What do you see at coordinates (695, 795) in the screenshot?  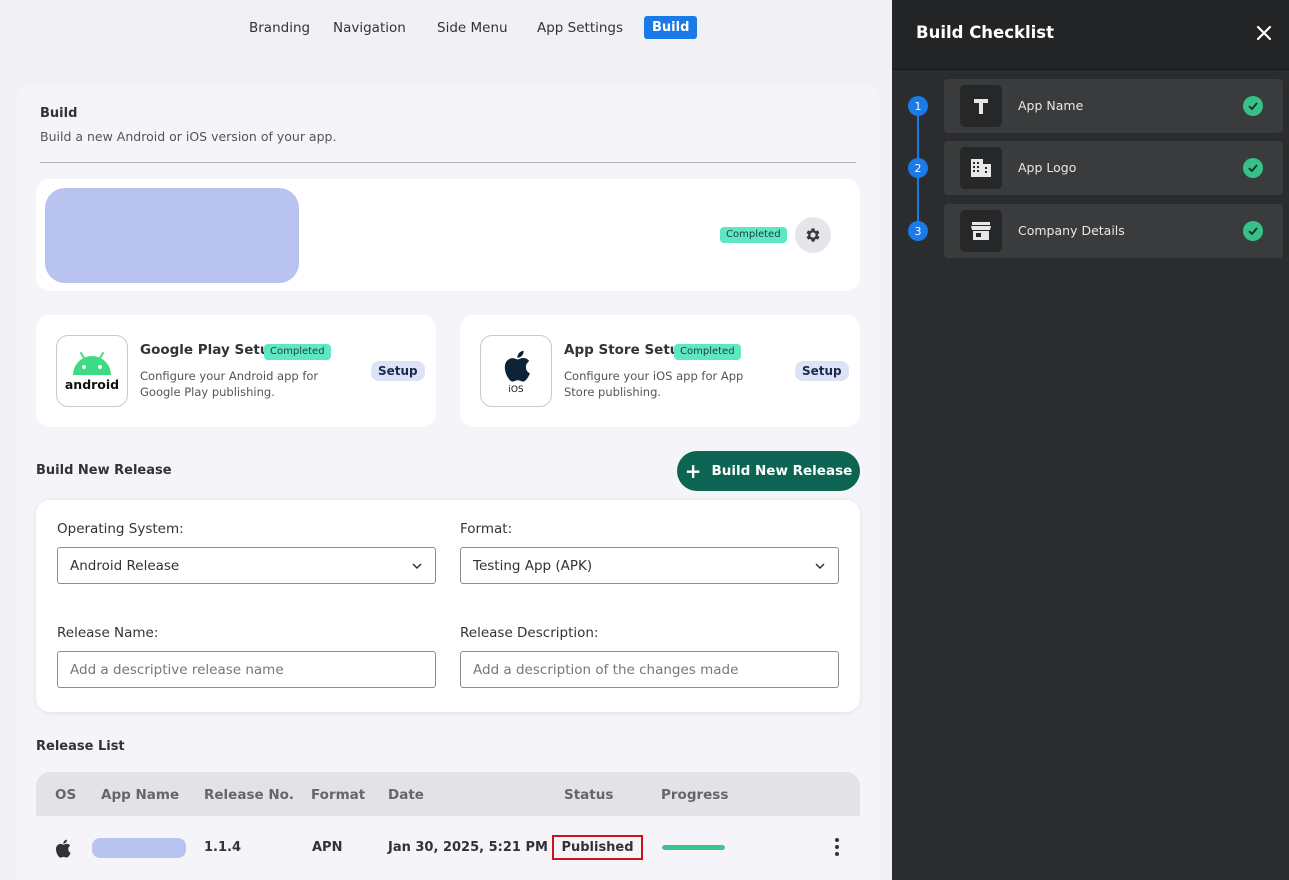 I see `column-progress: Progress` at bounding box center [695, 795].